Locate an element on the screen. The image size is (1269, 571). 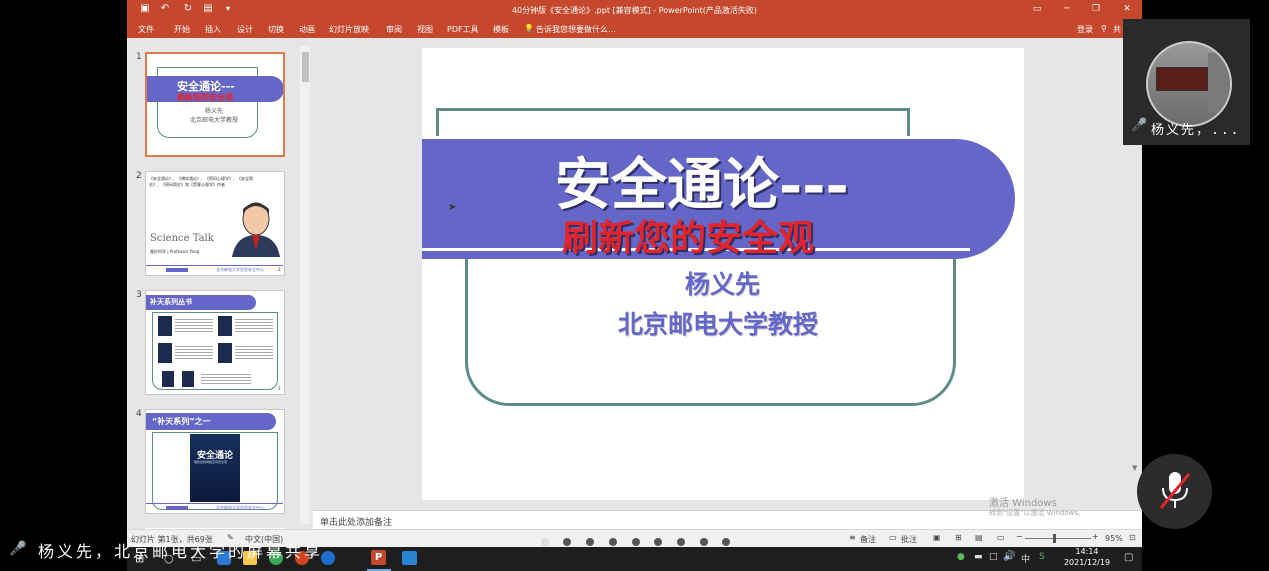
powerpoint-taskbar-icon: P is located at coordinates (378, 557).